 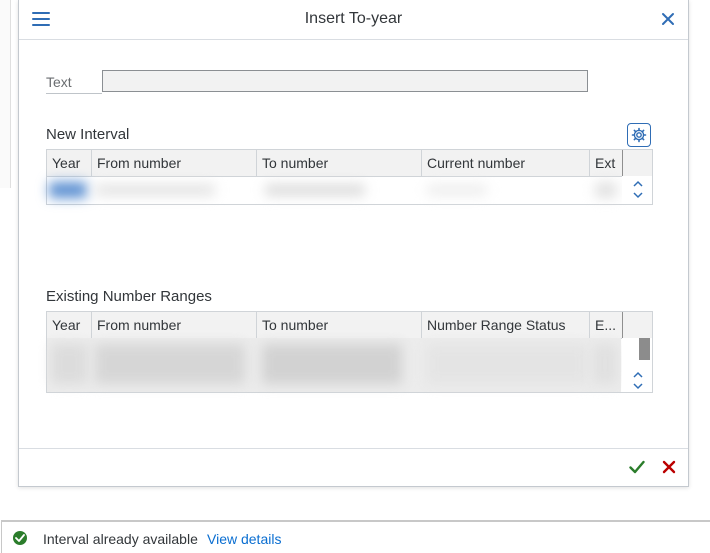 I want to click on background-panel, so click(x=5, y=94).